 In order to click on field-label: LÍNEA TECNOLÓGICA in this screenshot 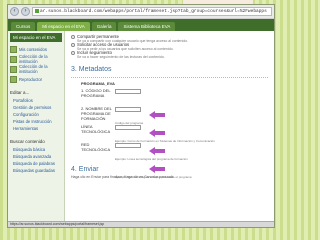, I will do `click(96, 129)`.